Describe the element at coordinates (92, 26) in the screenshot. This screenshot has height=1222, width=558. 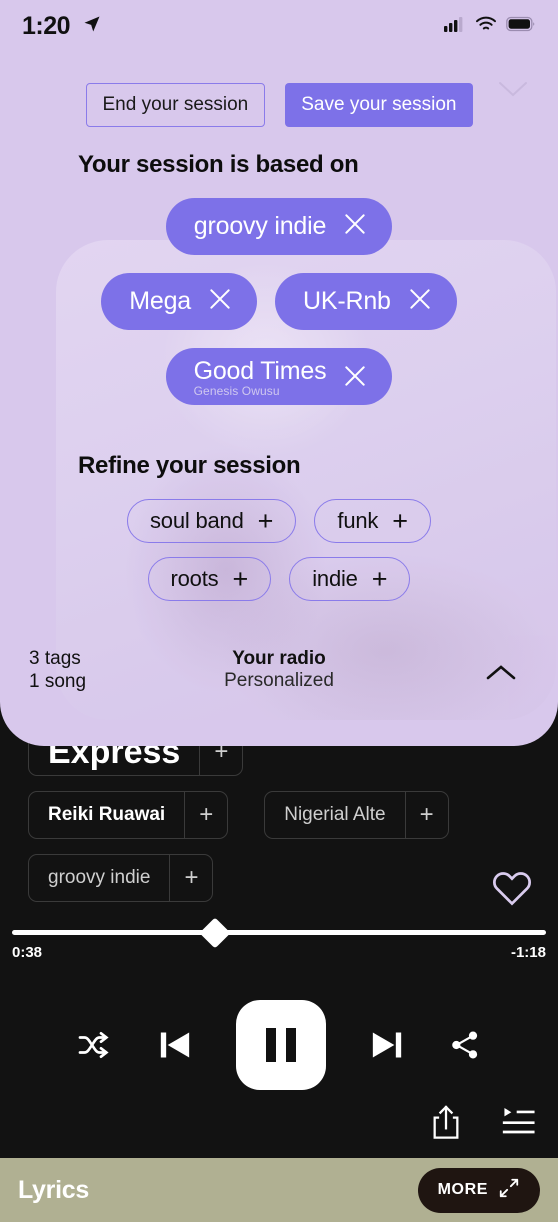
I see `location-arrow-icon` at that location.